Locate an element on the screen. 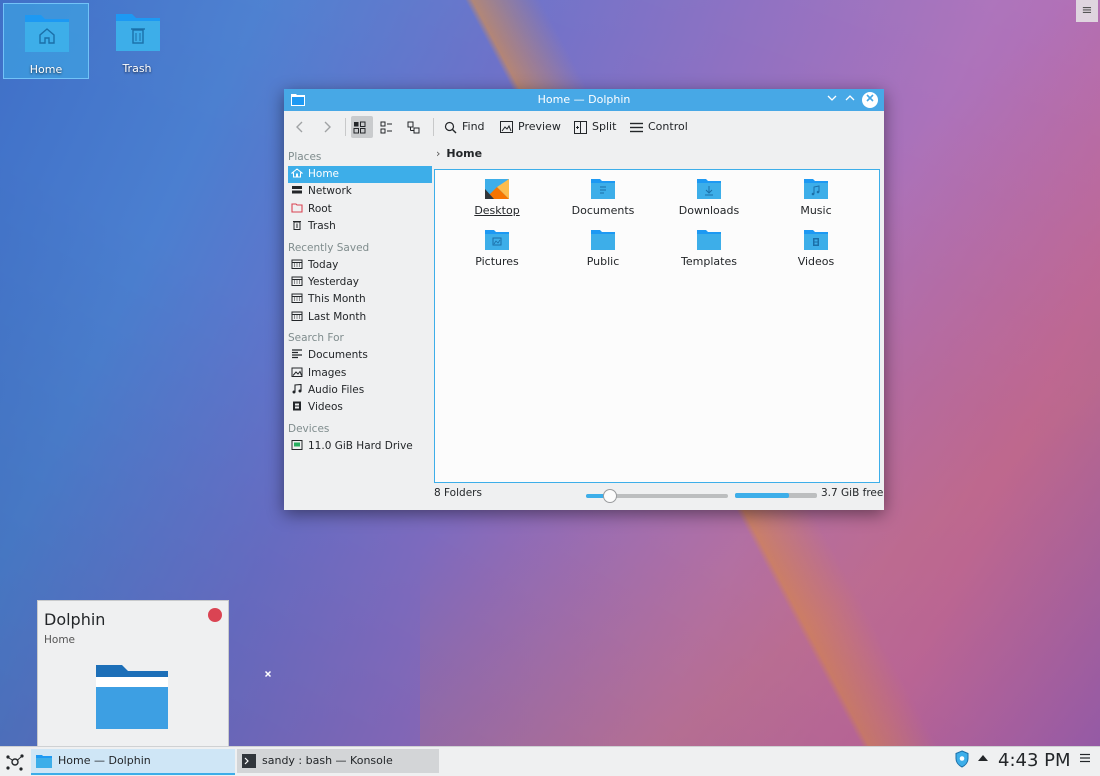  split-button: Split is located at coordinates (595, 127).